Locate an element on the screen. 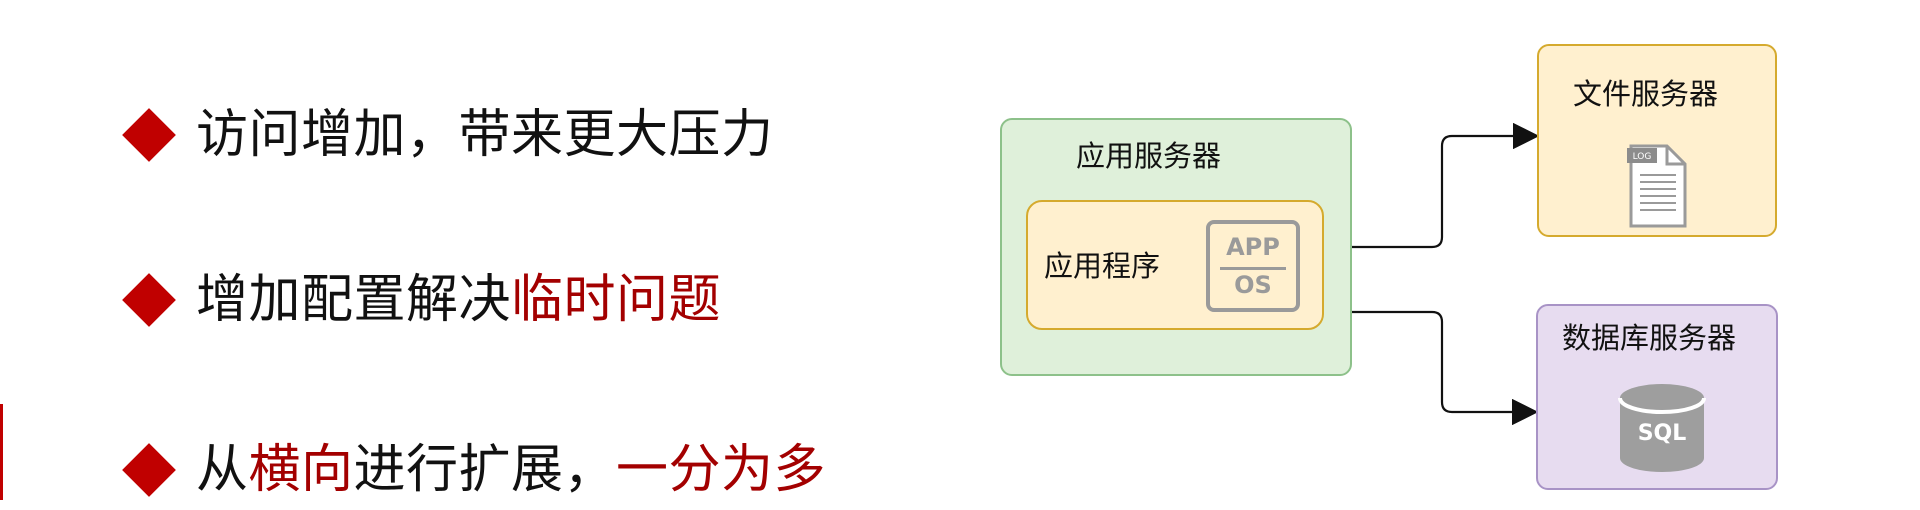 This screenshot has width=1920, height=510. left-accent-bar is located at coordinates (1, 452).